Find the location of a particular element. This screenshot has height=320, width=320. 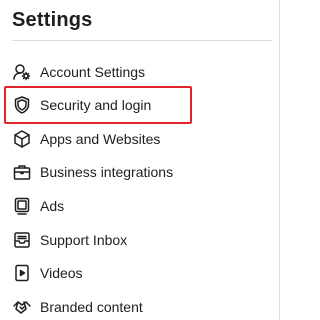

shield-icon is located at coordinates (22, 105).